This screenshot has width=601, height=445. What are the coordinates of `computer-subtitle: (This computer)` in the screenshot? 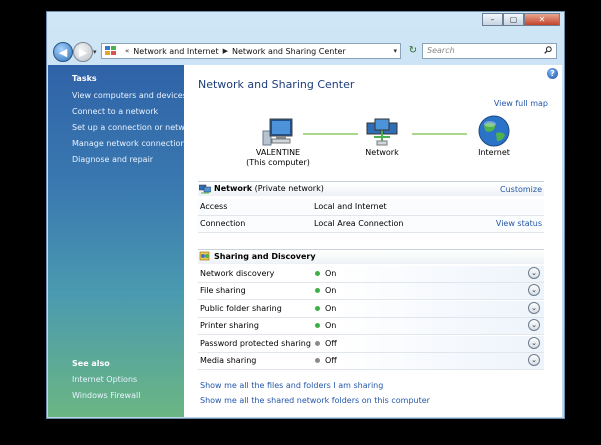 It's located at (278, 162).